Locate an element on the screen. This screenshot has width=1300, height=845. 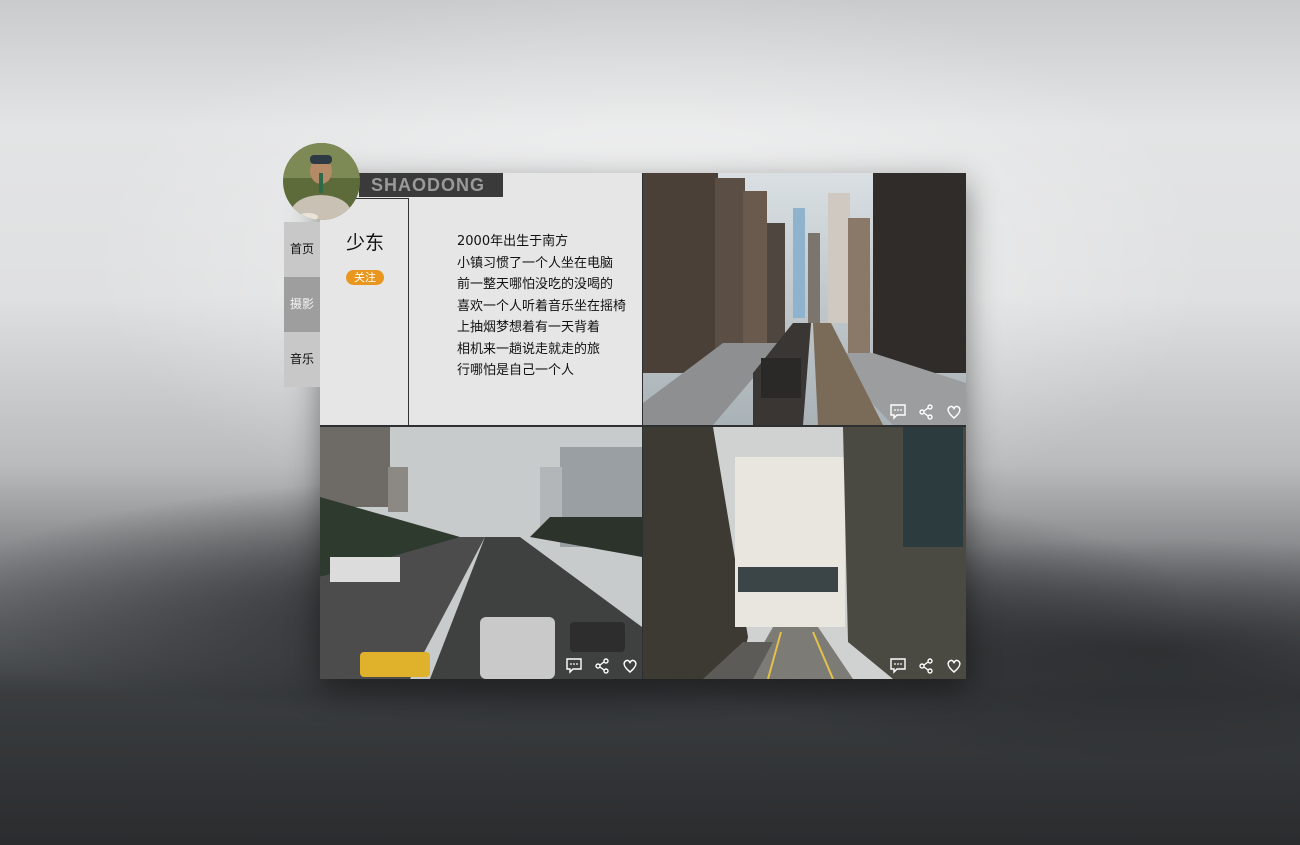
bio-line: 小镇习惯了一个人坐在电脑 is located at coordinates (535, 263).